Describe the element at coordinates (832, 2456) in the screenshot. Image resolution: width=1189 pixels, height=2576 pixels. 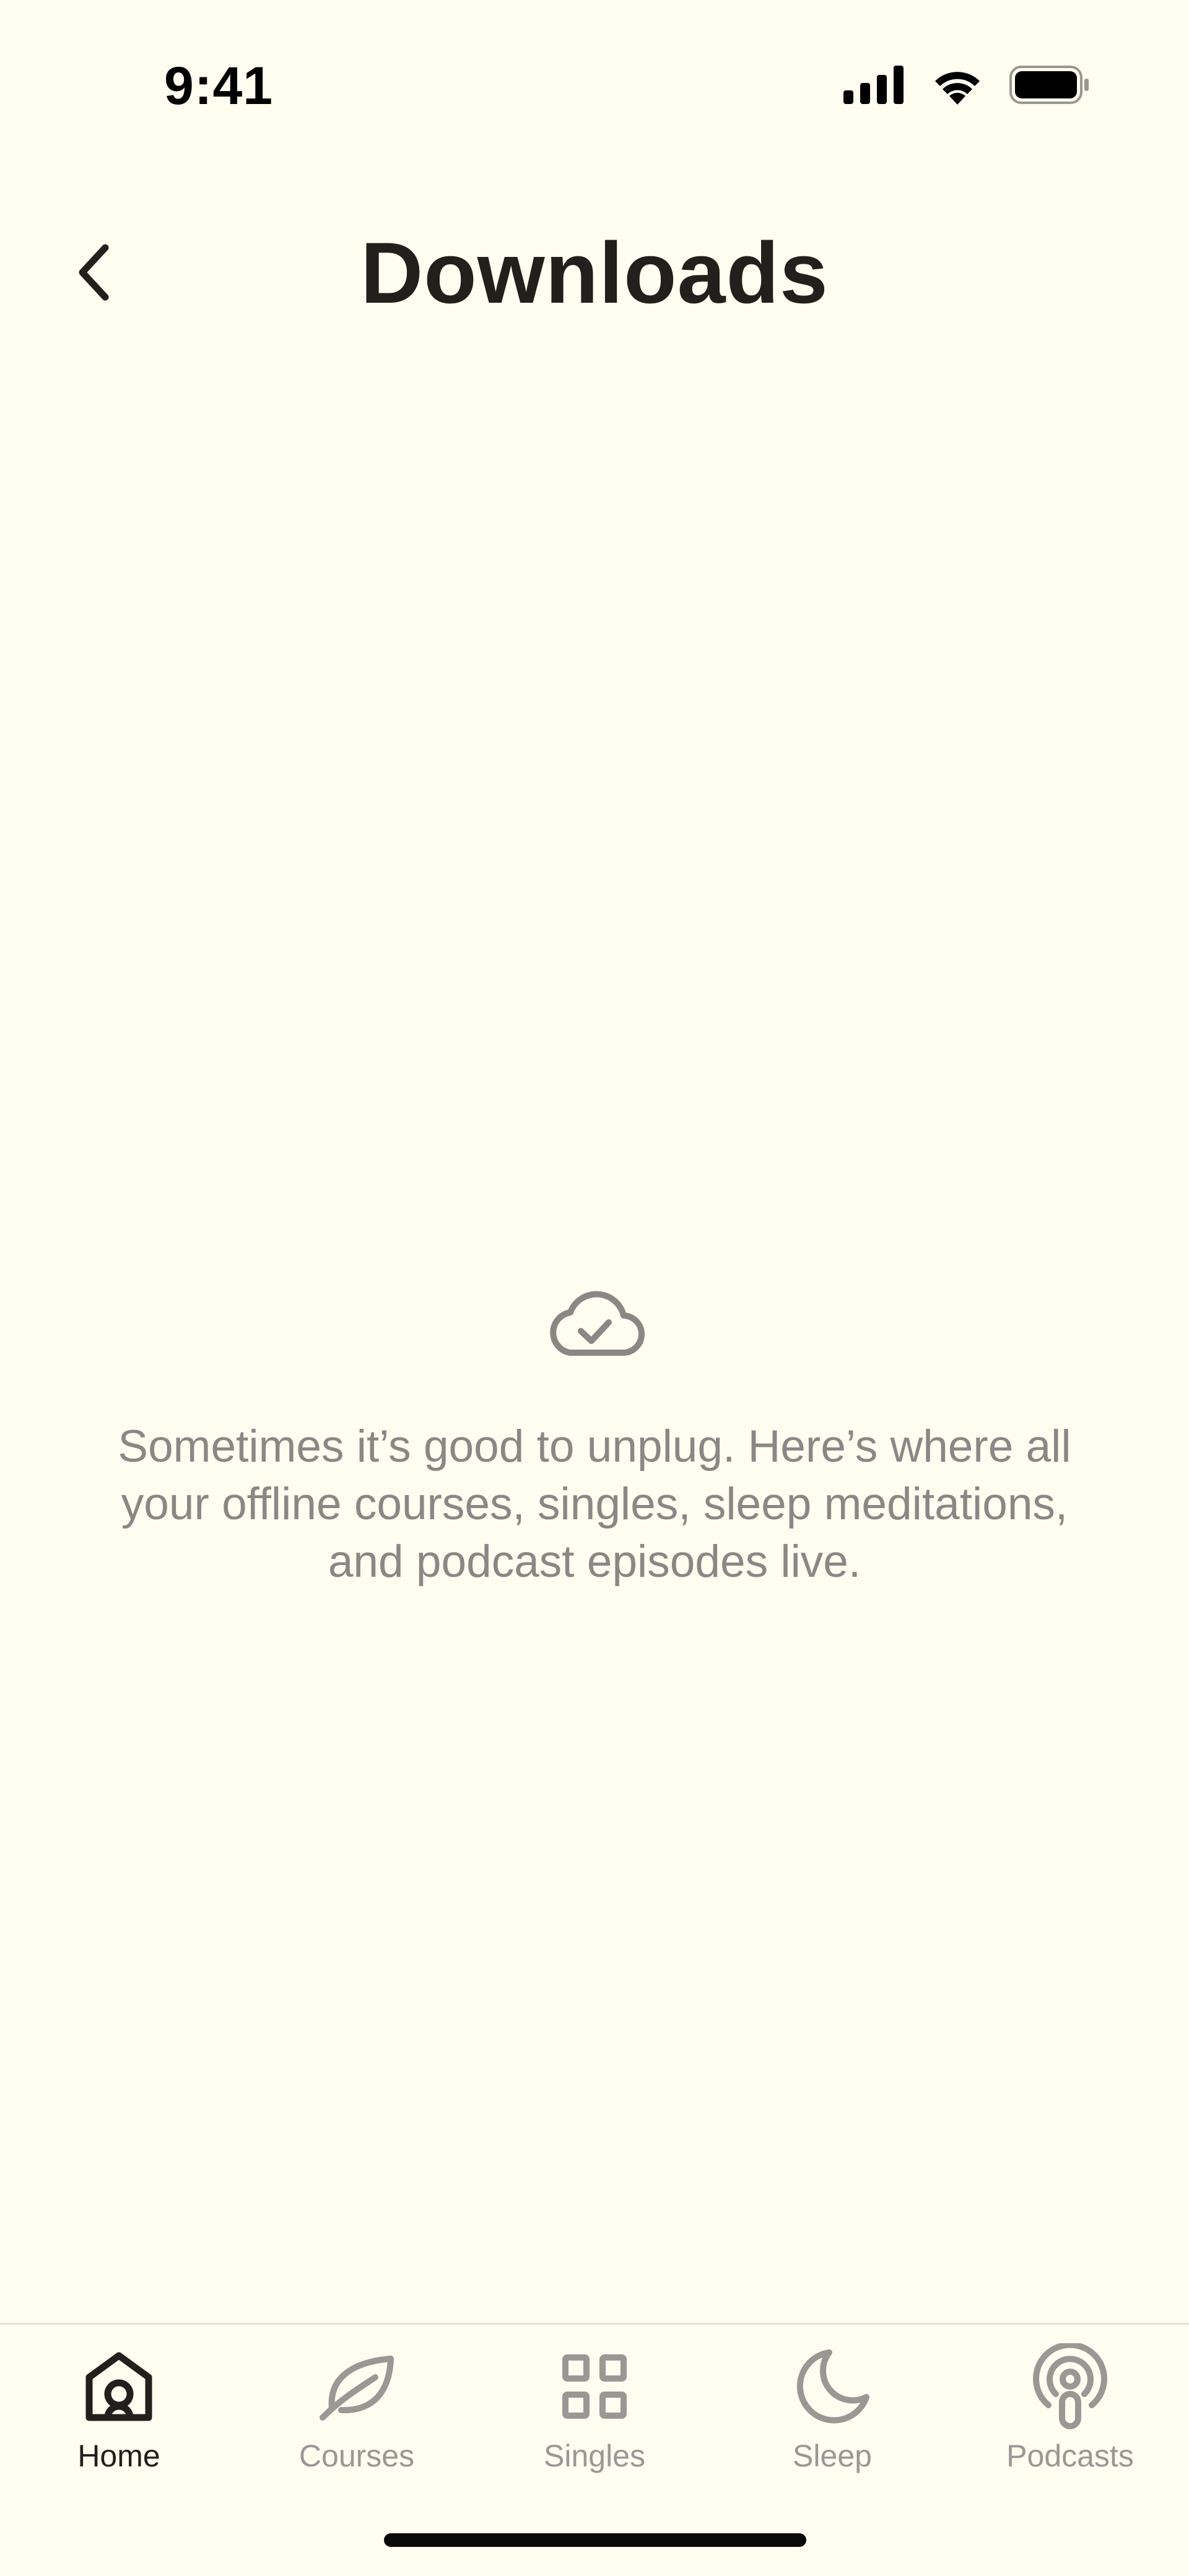
I see `tab-label: Sleep` at that location.